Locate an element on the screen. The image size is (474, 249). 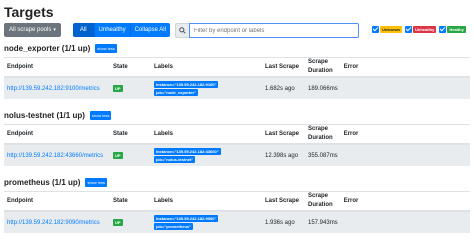
endpoint-cell: http://139.59.242.182:43660/metrics is located at coordinates (57, 154).